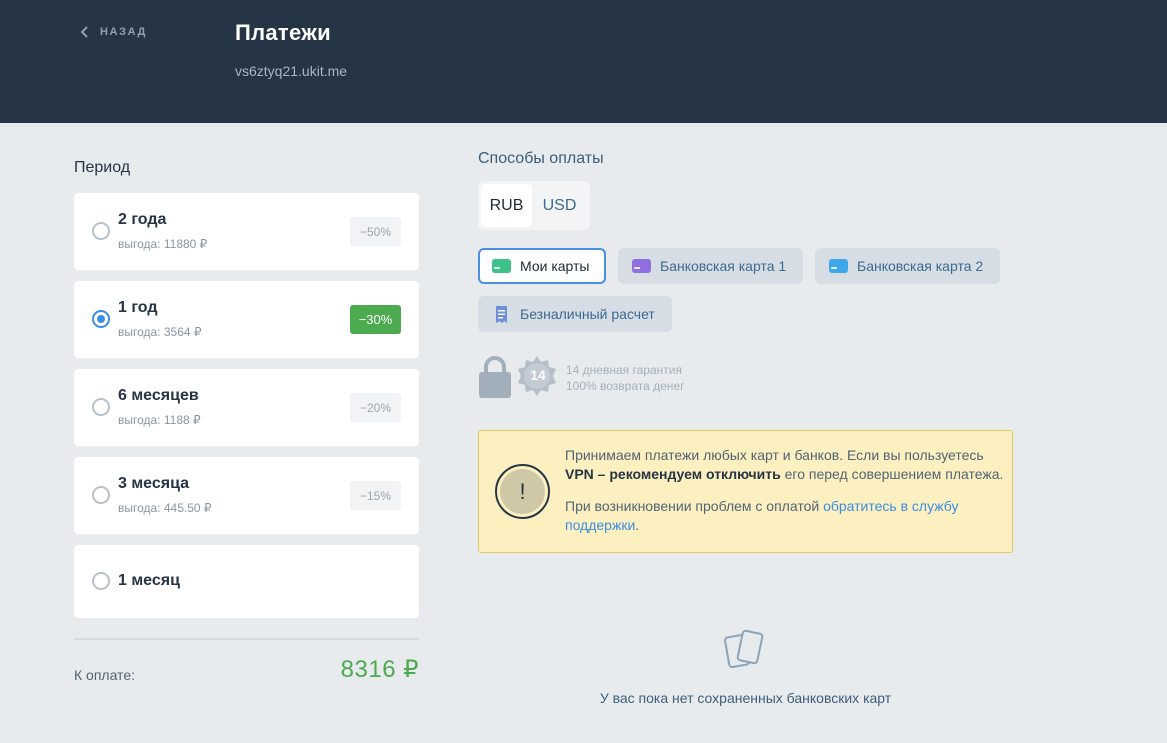  What do you see at coordinates (541, 158) in the screenshot?
I see `payment-methods-heading: Способы оплаты` at bounding box center [541, 158].